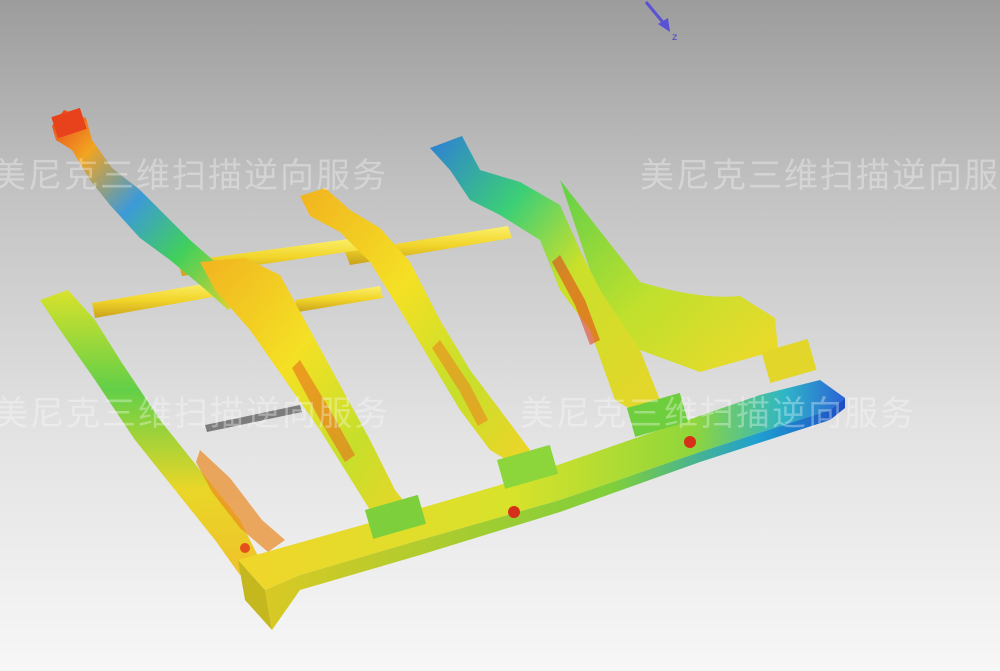  Describe the element at coordinates (253, 418) in the screenshot. I see `rod-steel` at that location.